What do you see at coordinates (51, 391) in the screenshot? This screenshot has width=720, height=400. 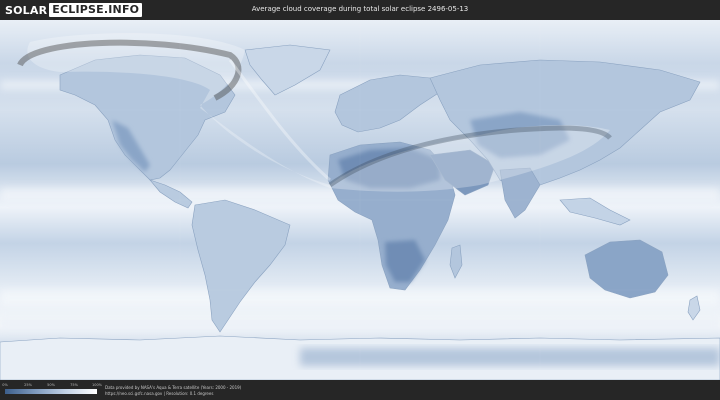 I see `cloud-coverage-legend-bar` at bounding box center [51, 391].